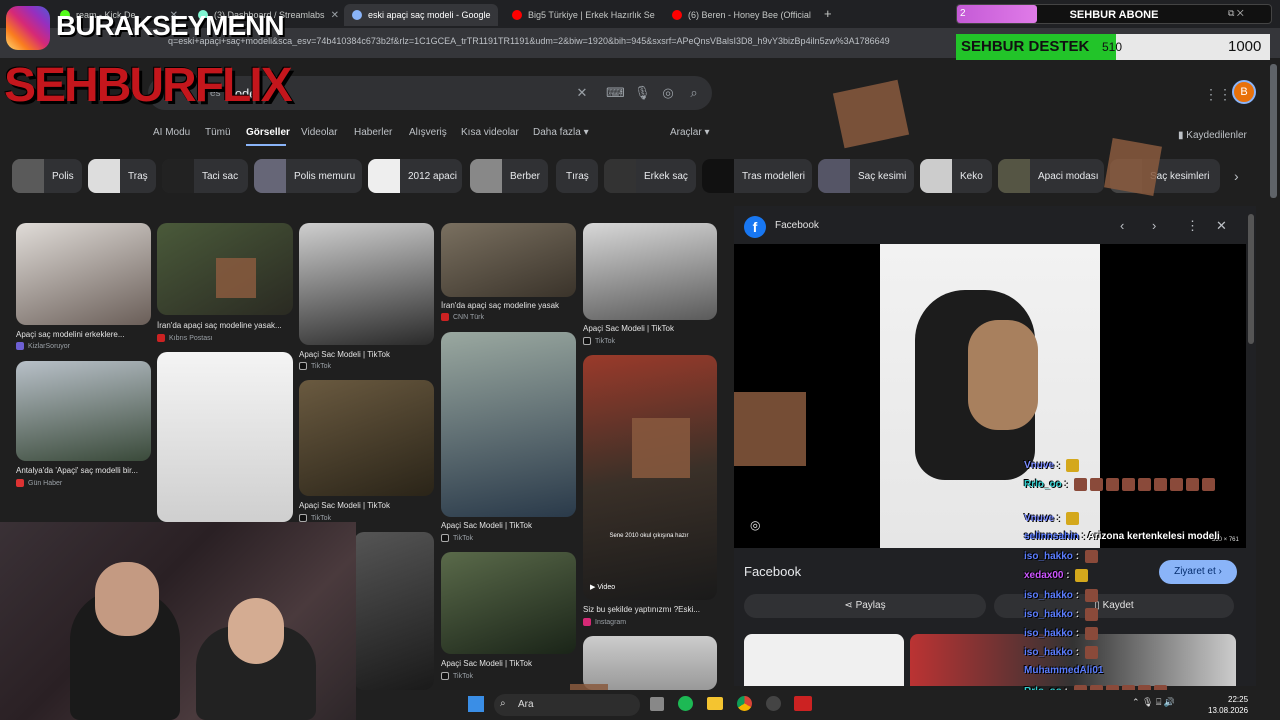 The height and width of the screenshot is (720, 1280). Describe the element at coordinates (757, 176) in the screenshot. I see `chip-tras-modelleri: Tras modelleri` at that location.